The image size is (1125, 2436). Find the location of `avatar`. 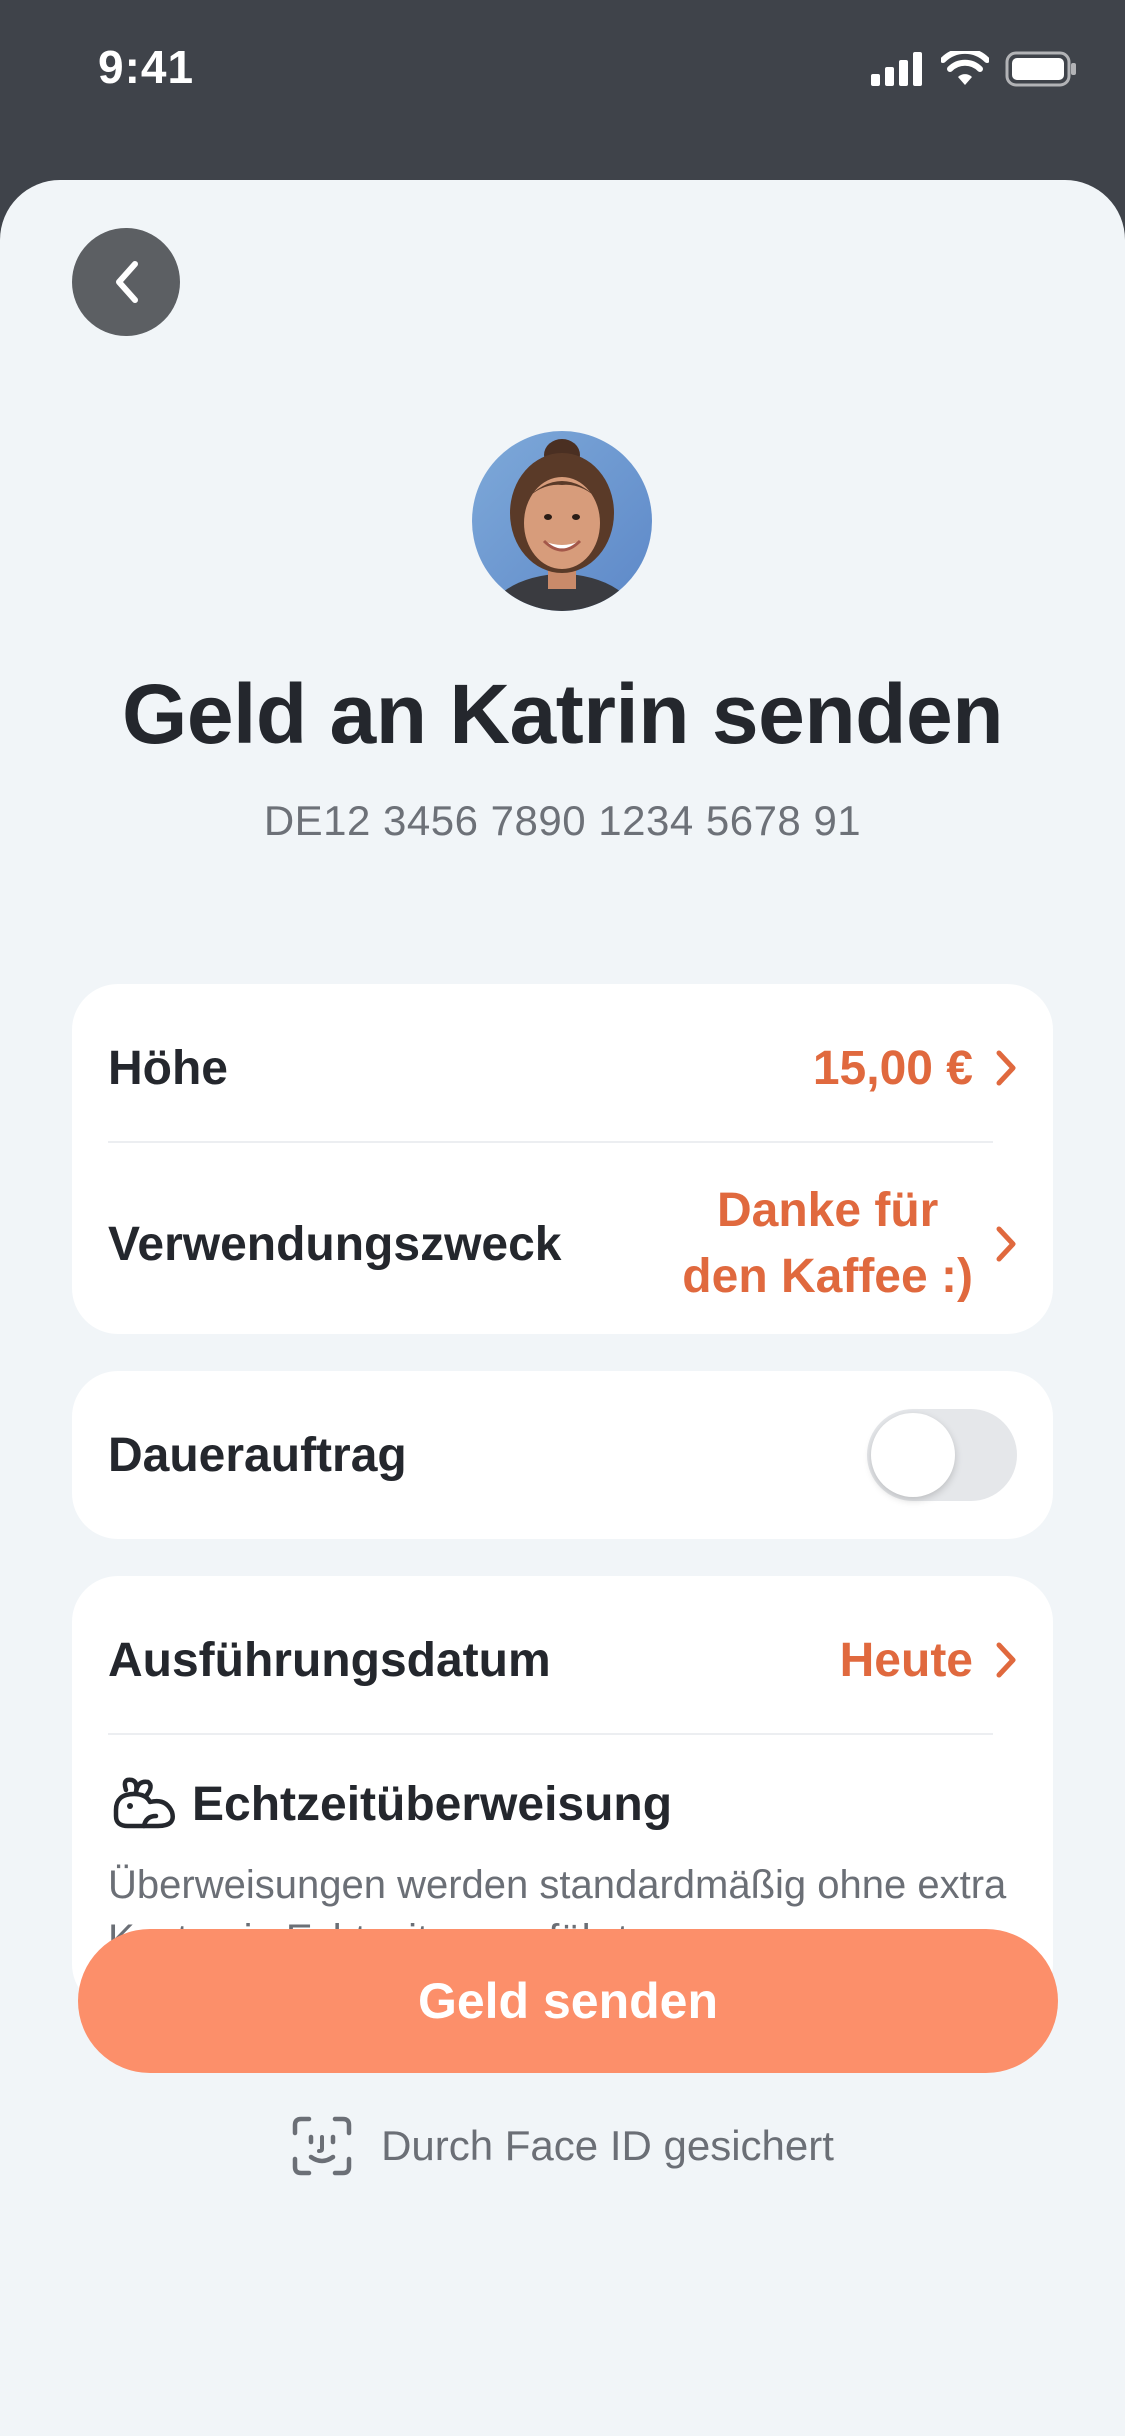

avatar is located at coordinates (562, 521).